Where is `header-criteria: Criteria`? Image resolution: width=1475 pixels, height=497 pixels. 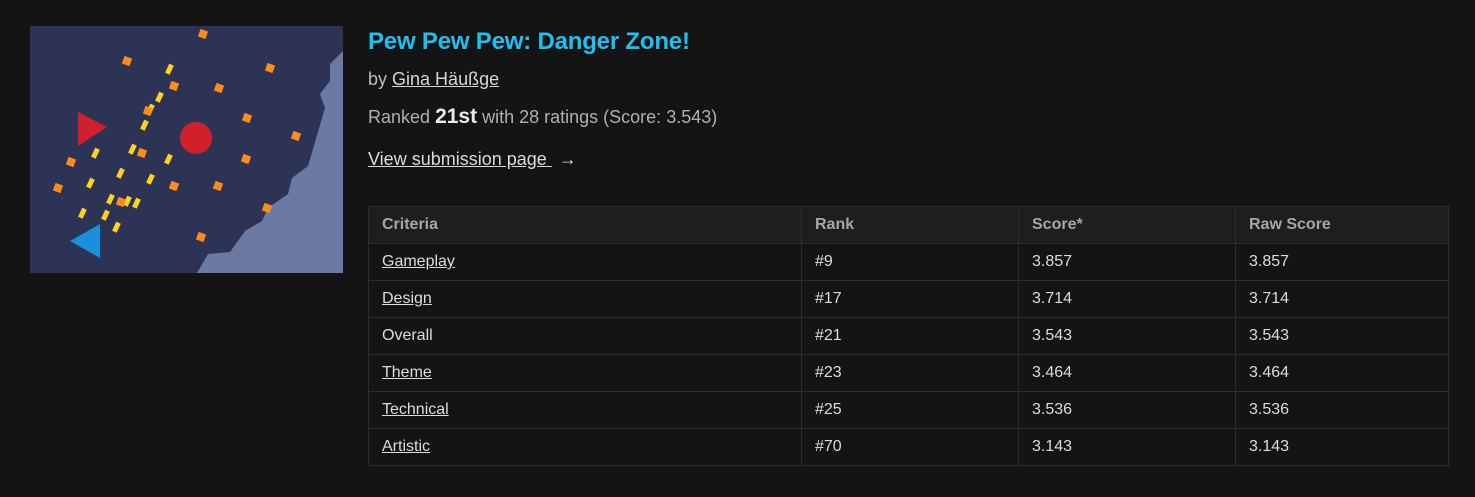 header-criteria: Criteria is located at coordinates (585, 225).